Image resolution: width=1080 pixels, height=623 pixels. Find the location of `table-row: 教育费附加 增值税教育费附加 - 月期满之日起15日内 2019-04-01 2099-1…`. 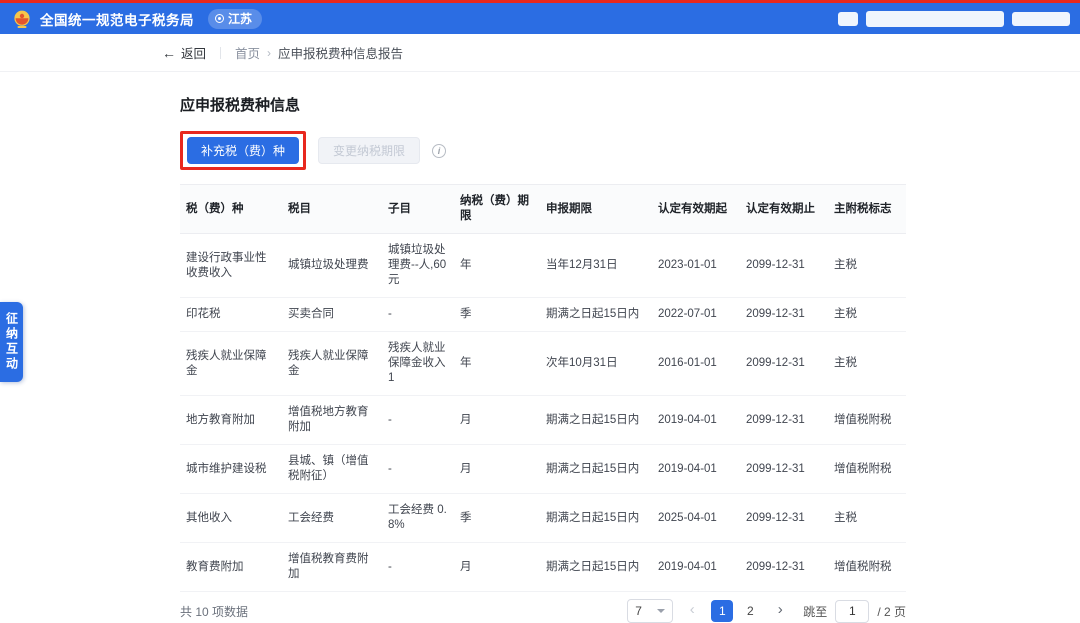

table-row: 教育费附加 增值税教育费附加 - 月期满之日起15日内 2019-04-01 2099-1… is located at coordinates (543, 567).